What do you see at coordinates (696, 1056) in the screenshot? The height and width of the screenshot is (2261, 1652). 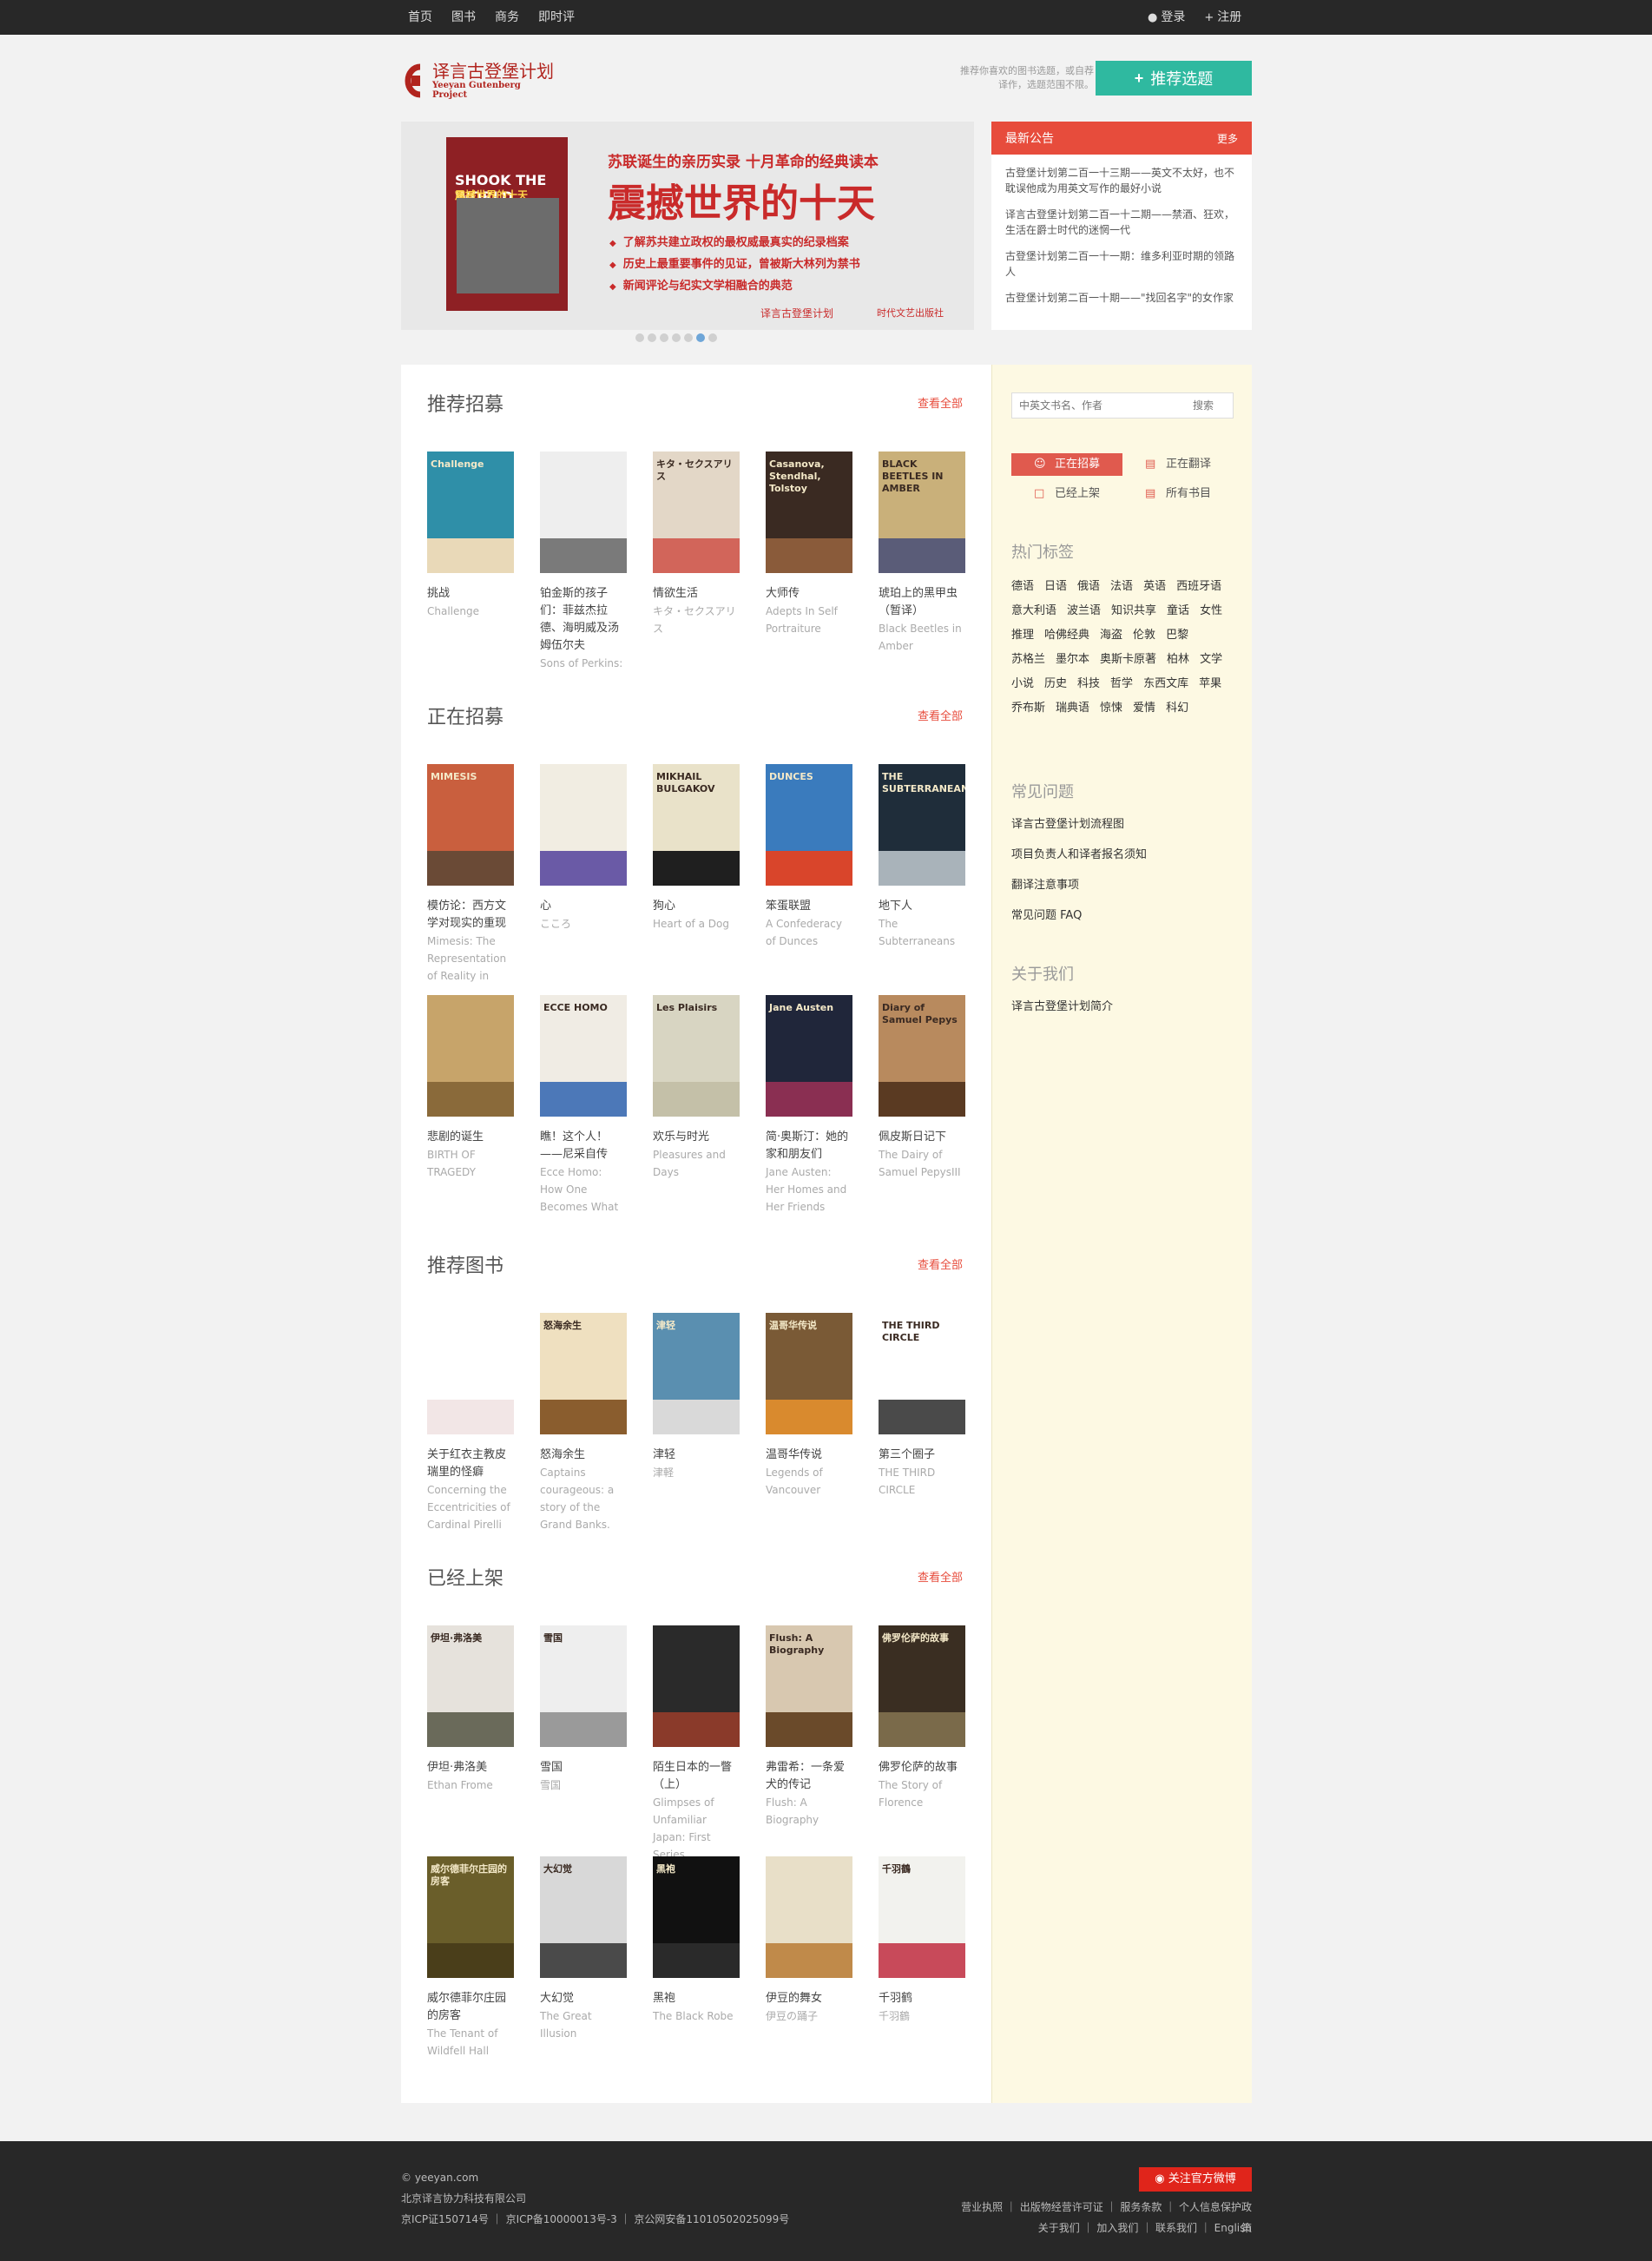 I see `book-cover: Les Plaisirs` at bounding box center [696, 1056].